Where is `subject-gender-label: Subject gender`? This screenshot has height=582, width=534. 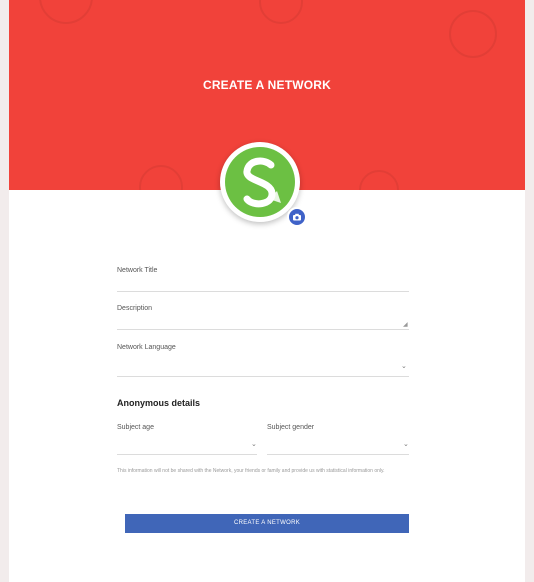
subject-gender-label: Subject gender is located at coordinates (291, 427).